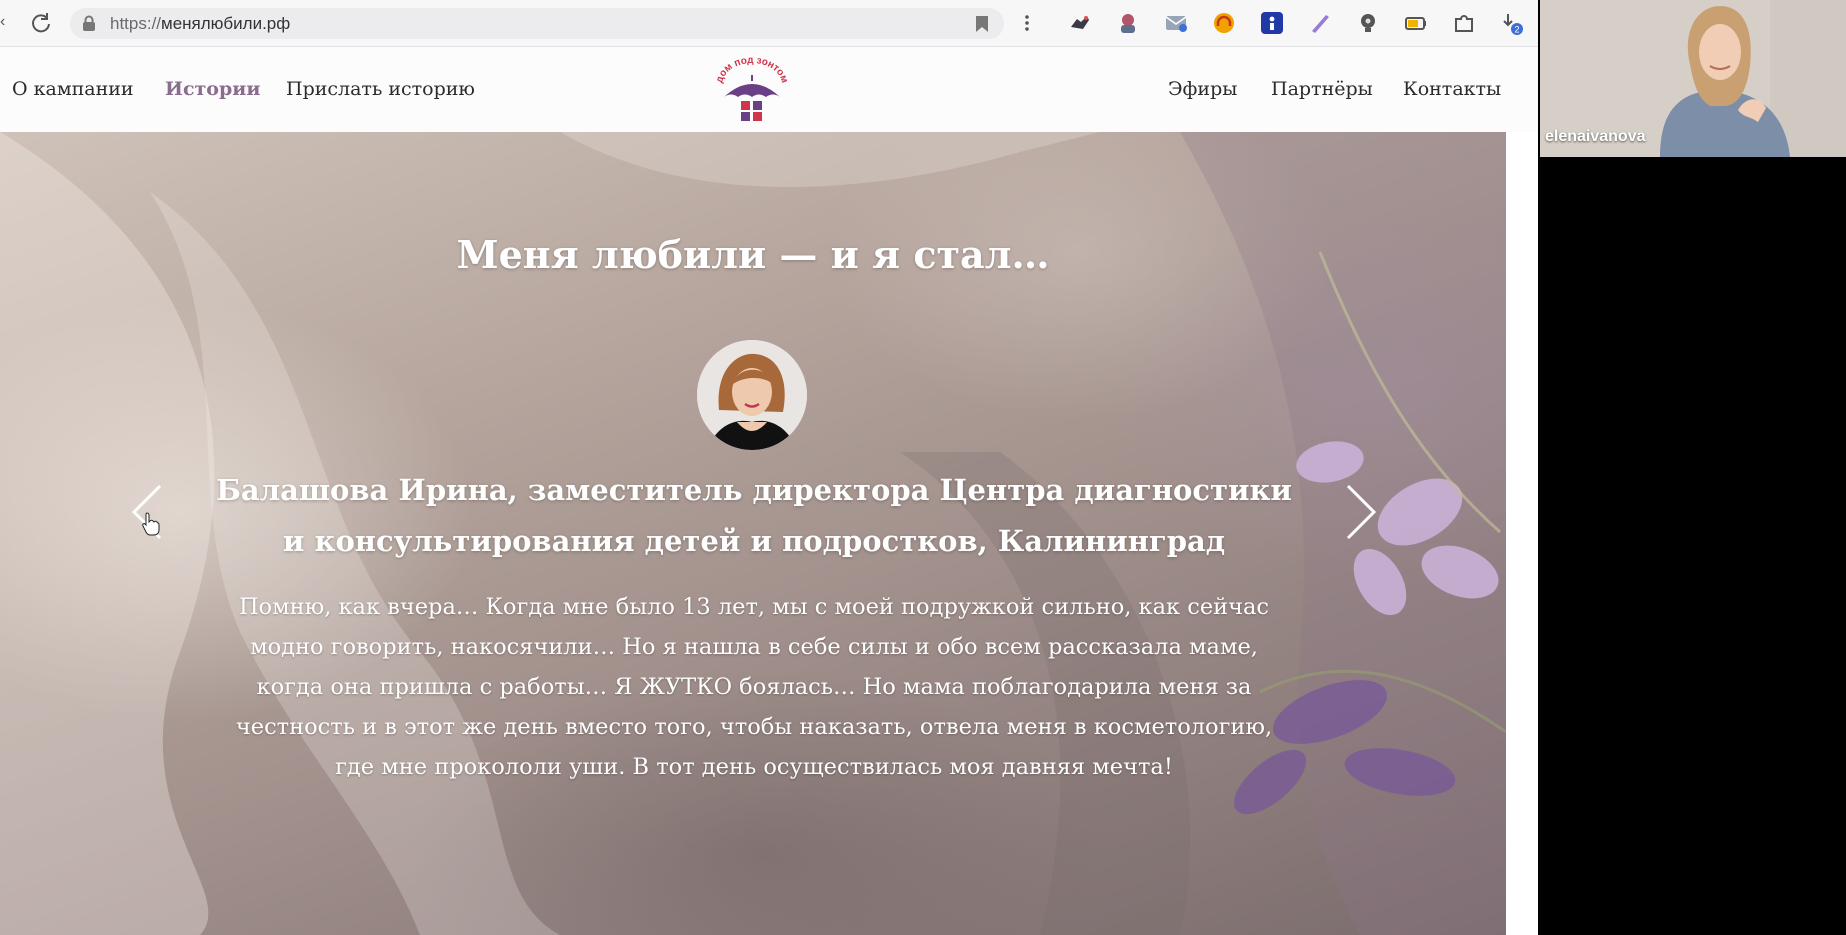  I want to click on nav-send-story: Прислать историю, so click(380, 89).